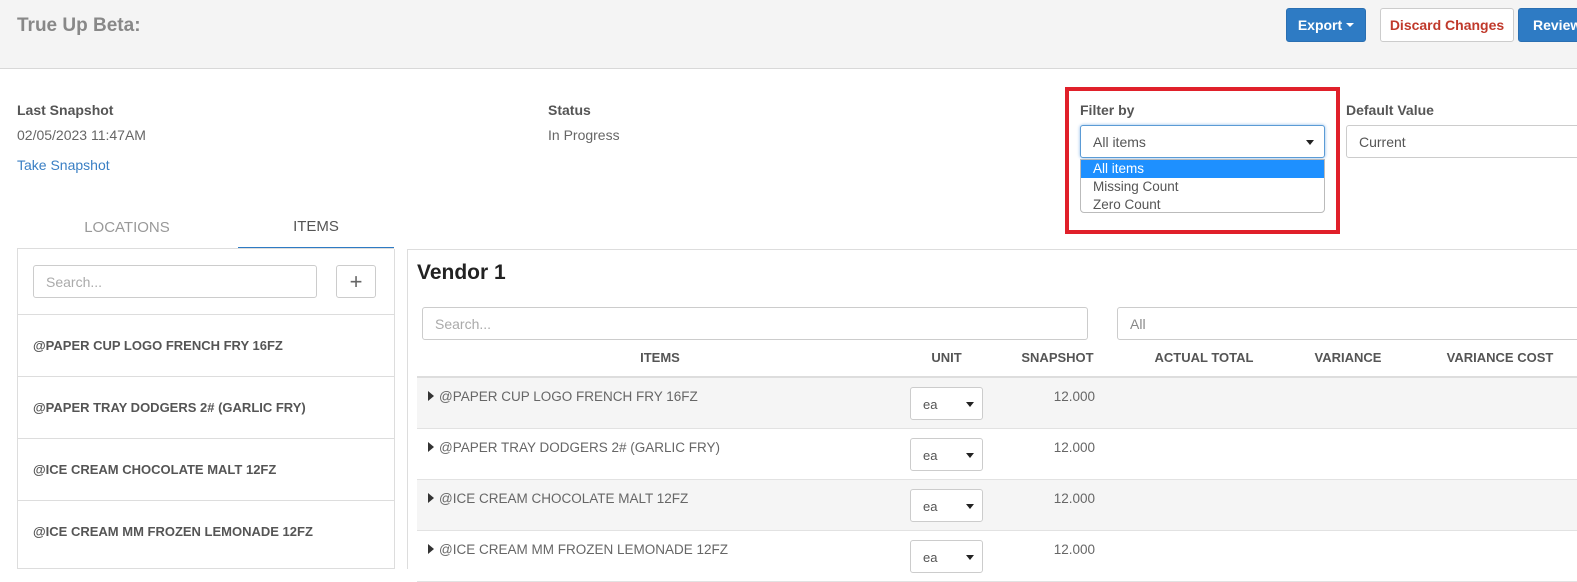  Describe the element at coordinates (660, 357) in the screenshot. I see `column-header-items: ITEMS` at that location.